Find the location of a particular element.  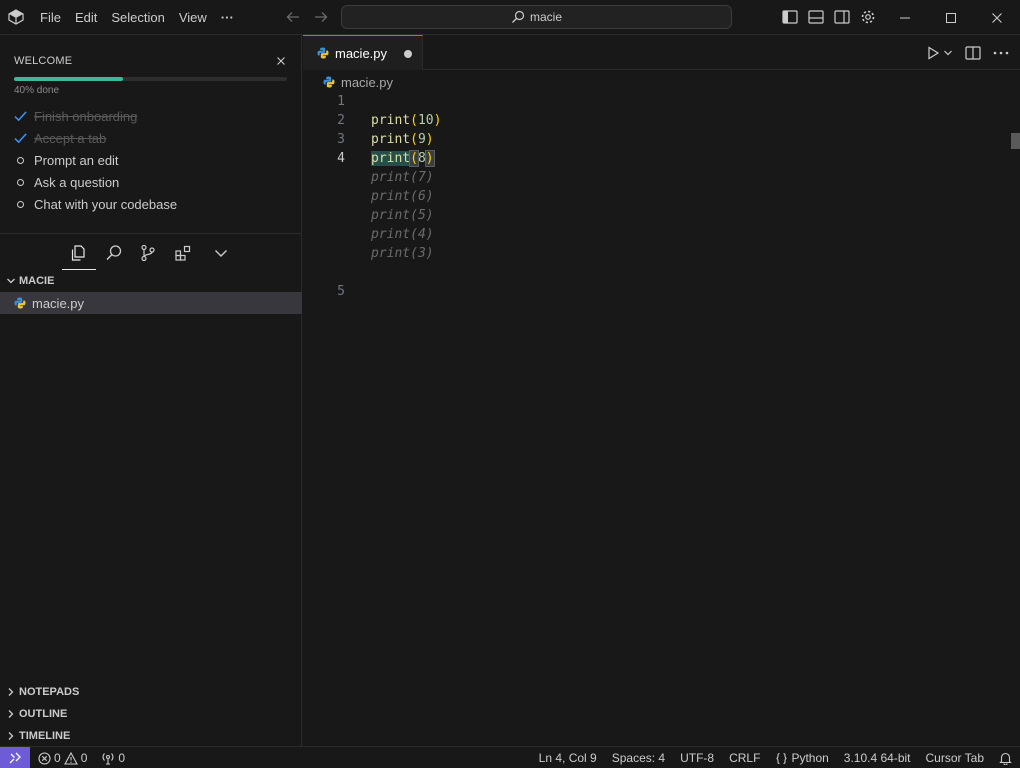

more-actions-icon is located at coordinates (1001, 53).